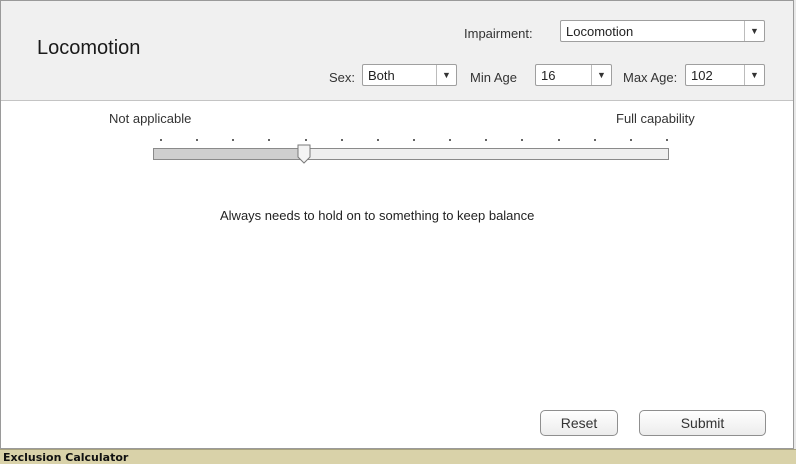 This screenshot has height=464, width=796. I want to click on max-age-value: 102, so click(702, 75).